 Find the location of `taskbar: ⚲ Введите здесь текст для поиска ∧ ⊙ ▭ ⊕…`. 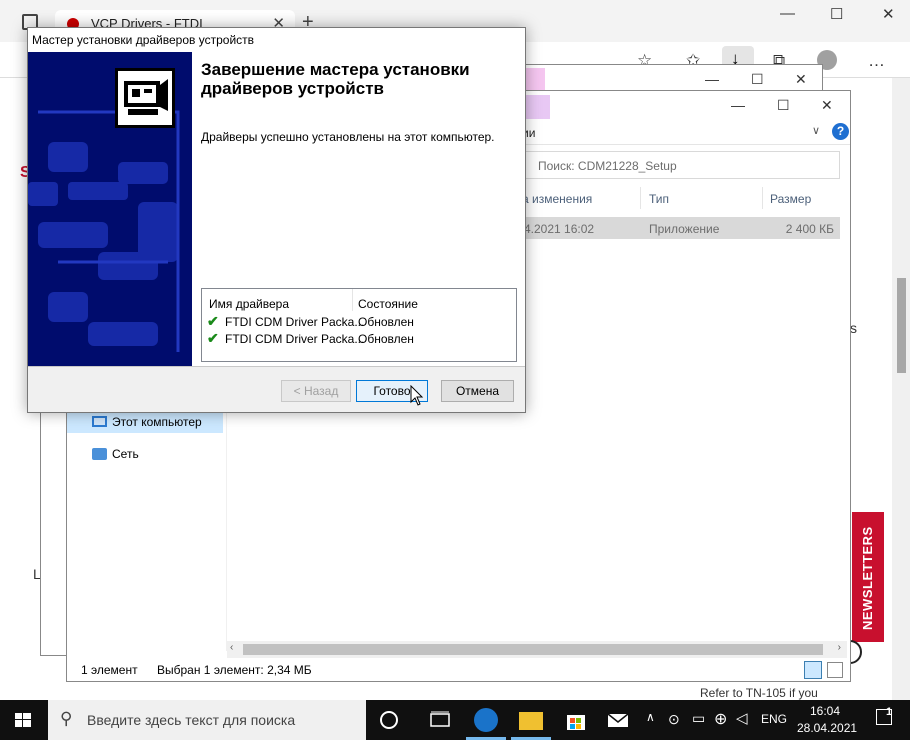

taskbar: ⚲ Введите здесь текст для поиска ∧ ⊙ ▭ ⊕… is located at coordinates (455, 720).